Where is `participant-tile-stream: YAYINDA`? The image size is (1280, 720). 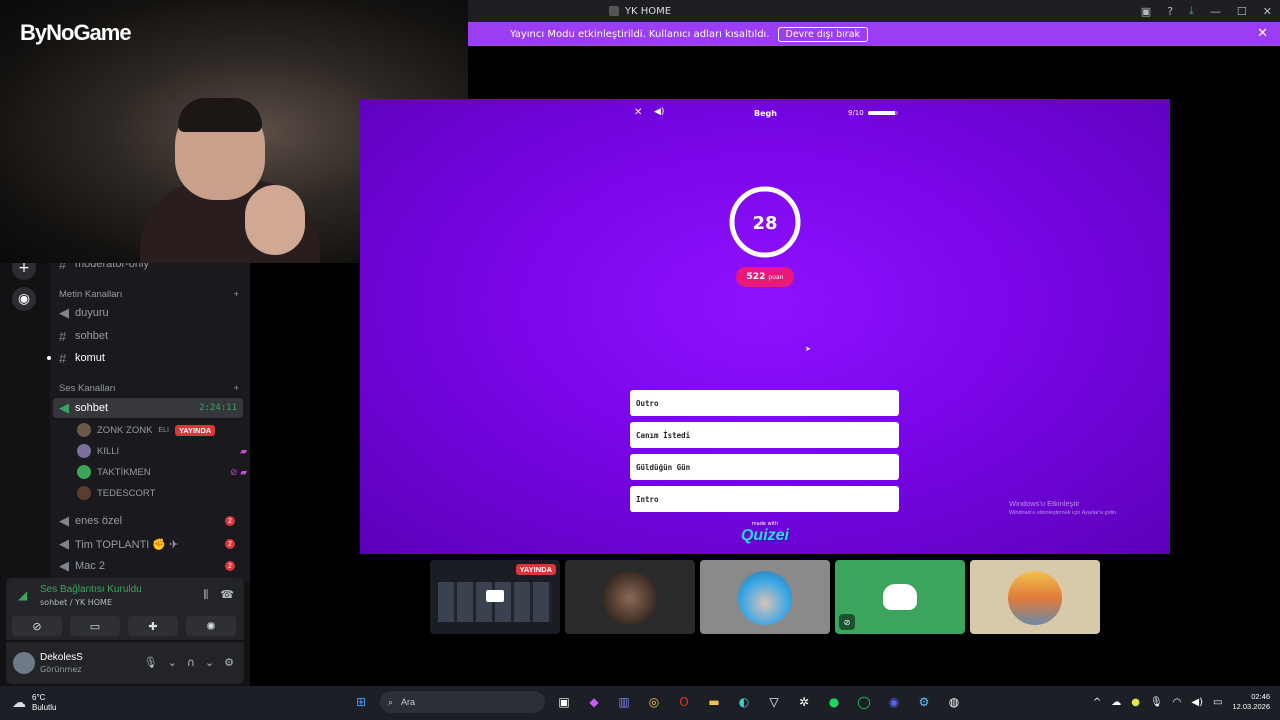 participant-tile-stream: YAYINDA is located at coordinates (495, 597).